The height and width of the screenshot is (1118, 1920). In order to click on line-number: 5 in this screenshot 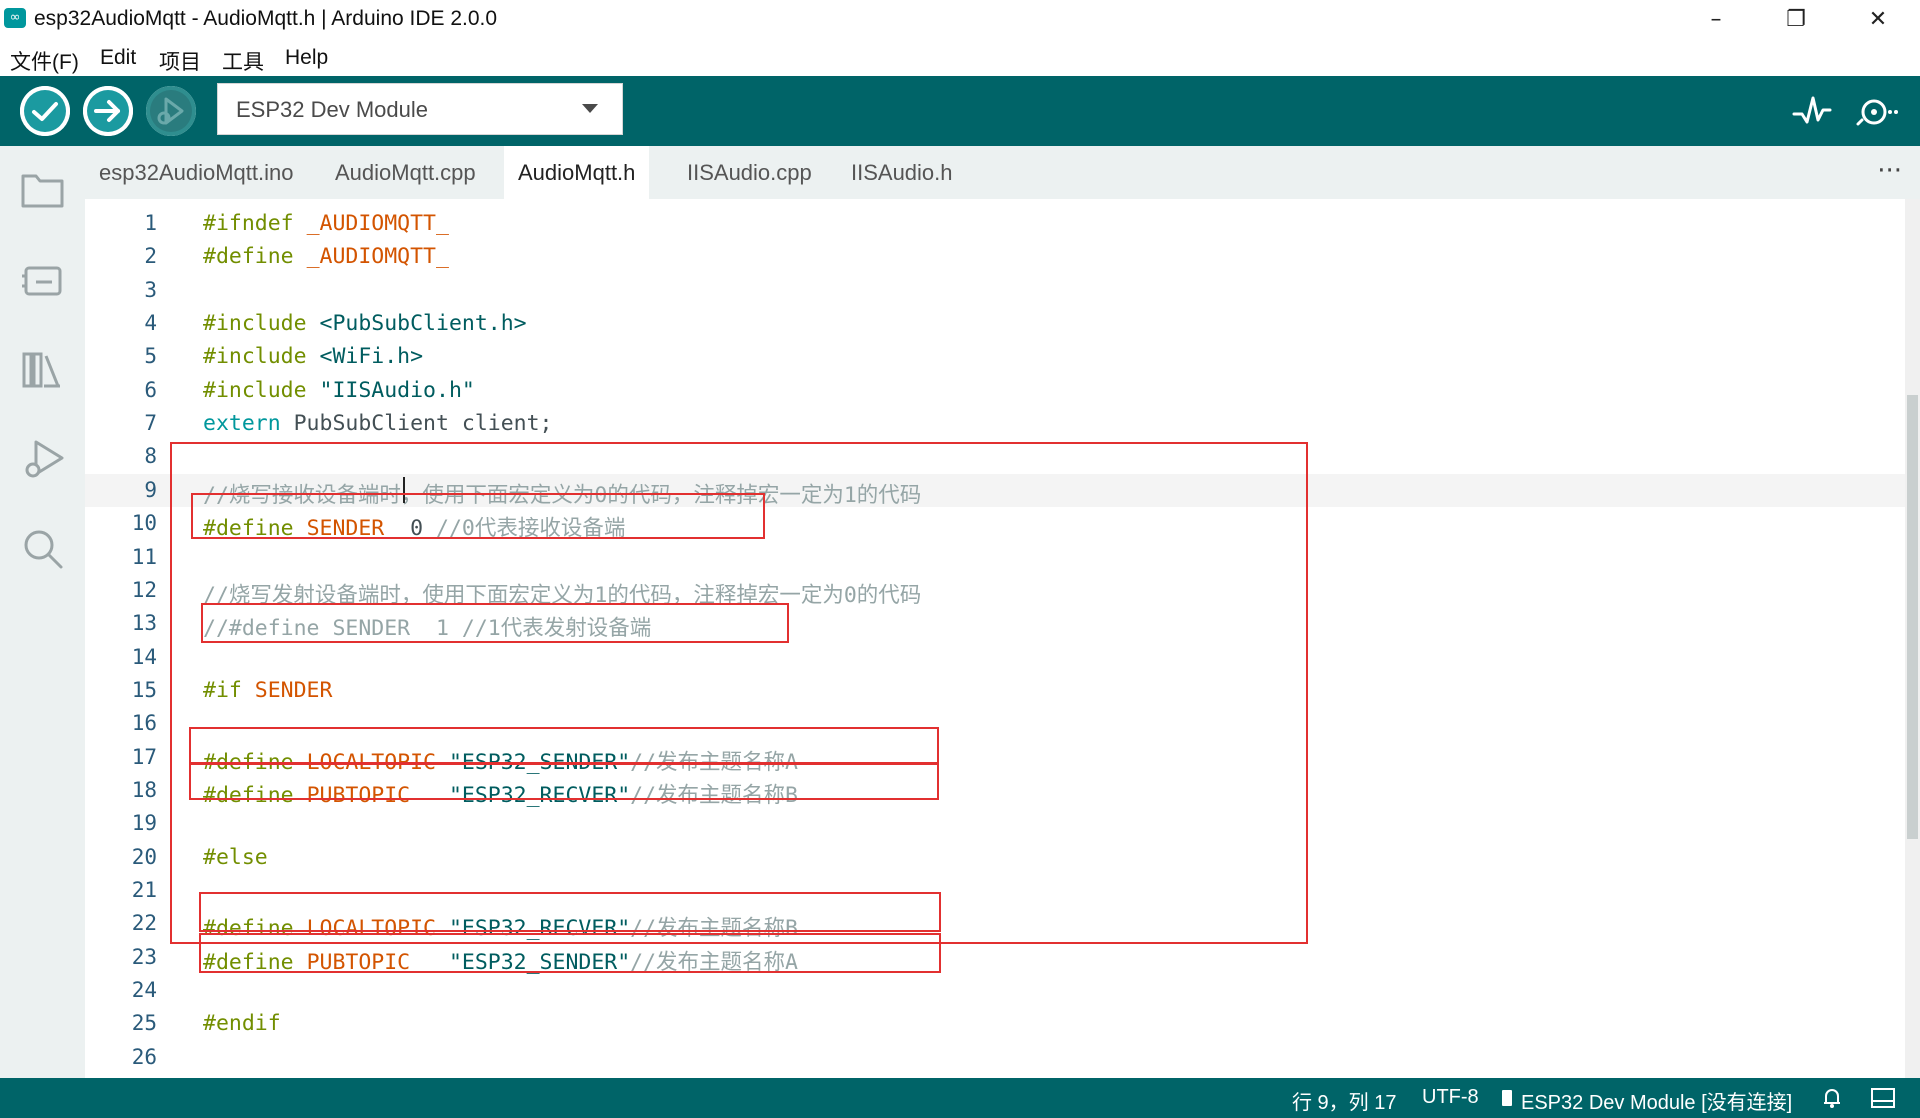, I will do `click(150, 356)`.